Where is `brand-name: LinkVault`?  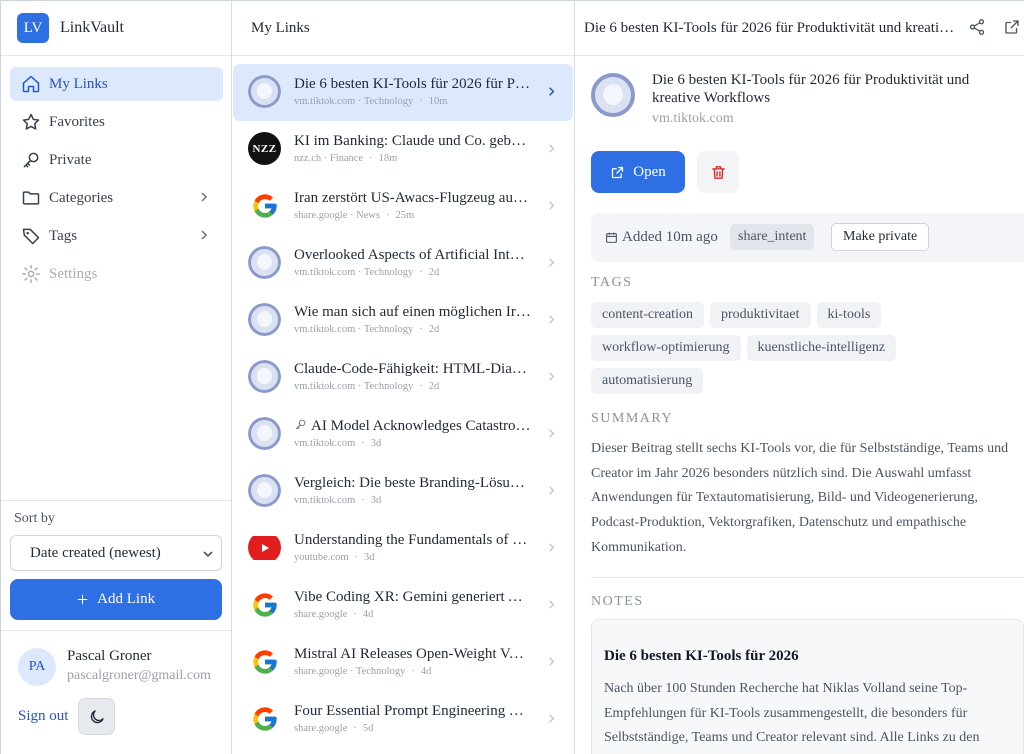 brand-name: LinkVault is located at coordinates (92, 27).